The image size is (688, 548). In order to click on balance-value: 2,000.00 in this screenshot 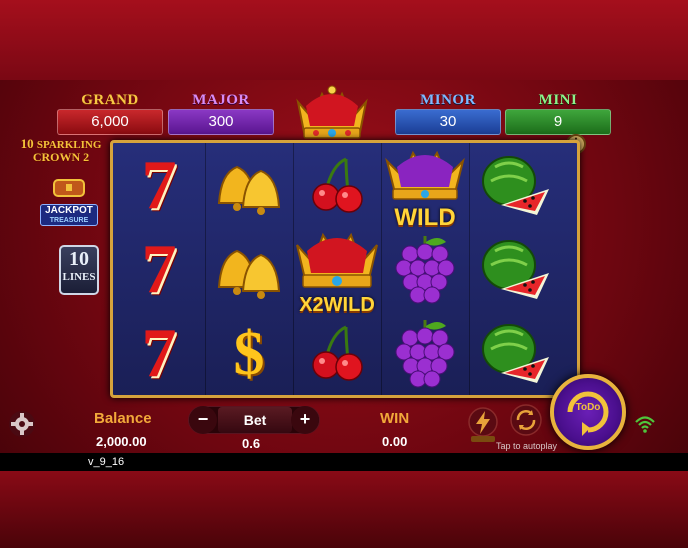, I will do `click(121, 441)`.